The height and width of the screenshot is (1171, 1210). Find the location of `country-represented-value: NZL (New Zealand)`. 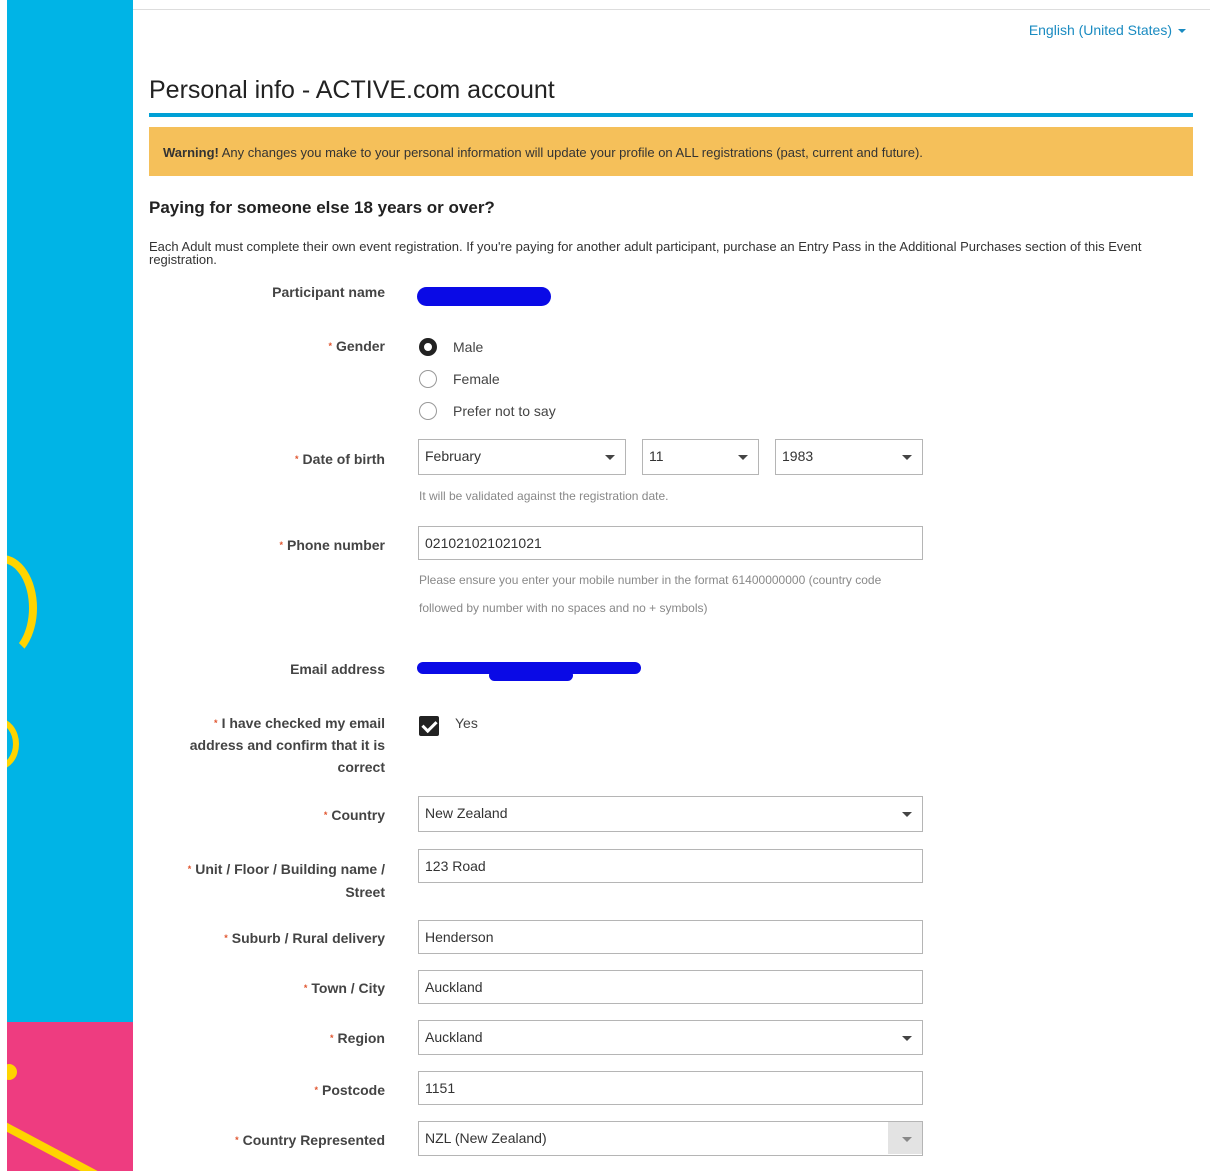

country-represented-value: NZL (New Zealand) is located at coordinates (486, 1138).